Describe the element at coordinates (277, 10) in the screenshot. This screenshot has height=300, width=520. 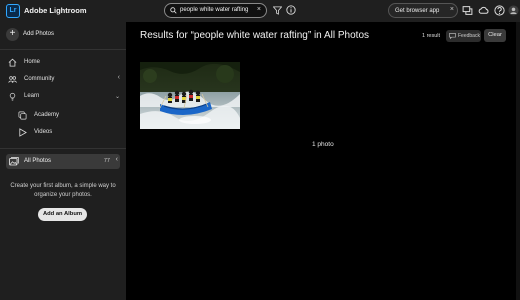
I see `filter-icon` at that location.